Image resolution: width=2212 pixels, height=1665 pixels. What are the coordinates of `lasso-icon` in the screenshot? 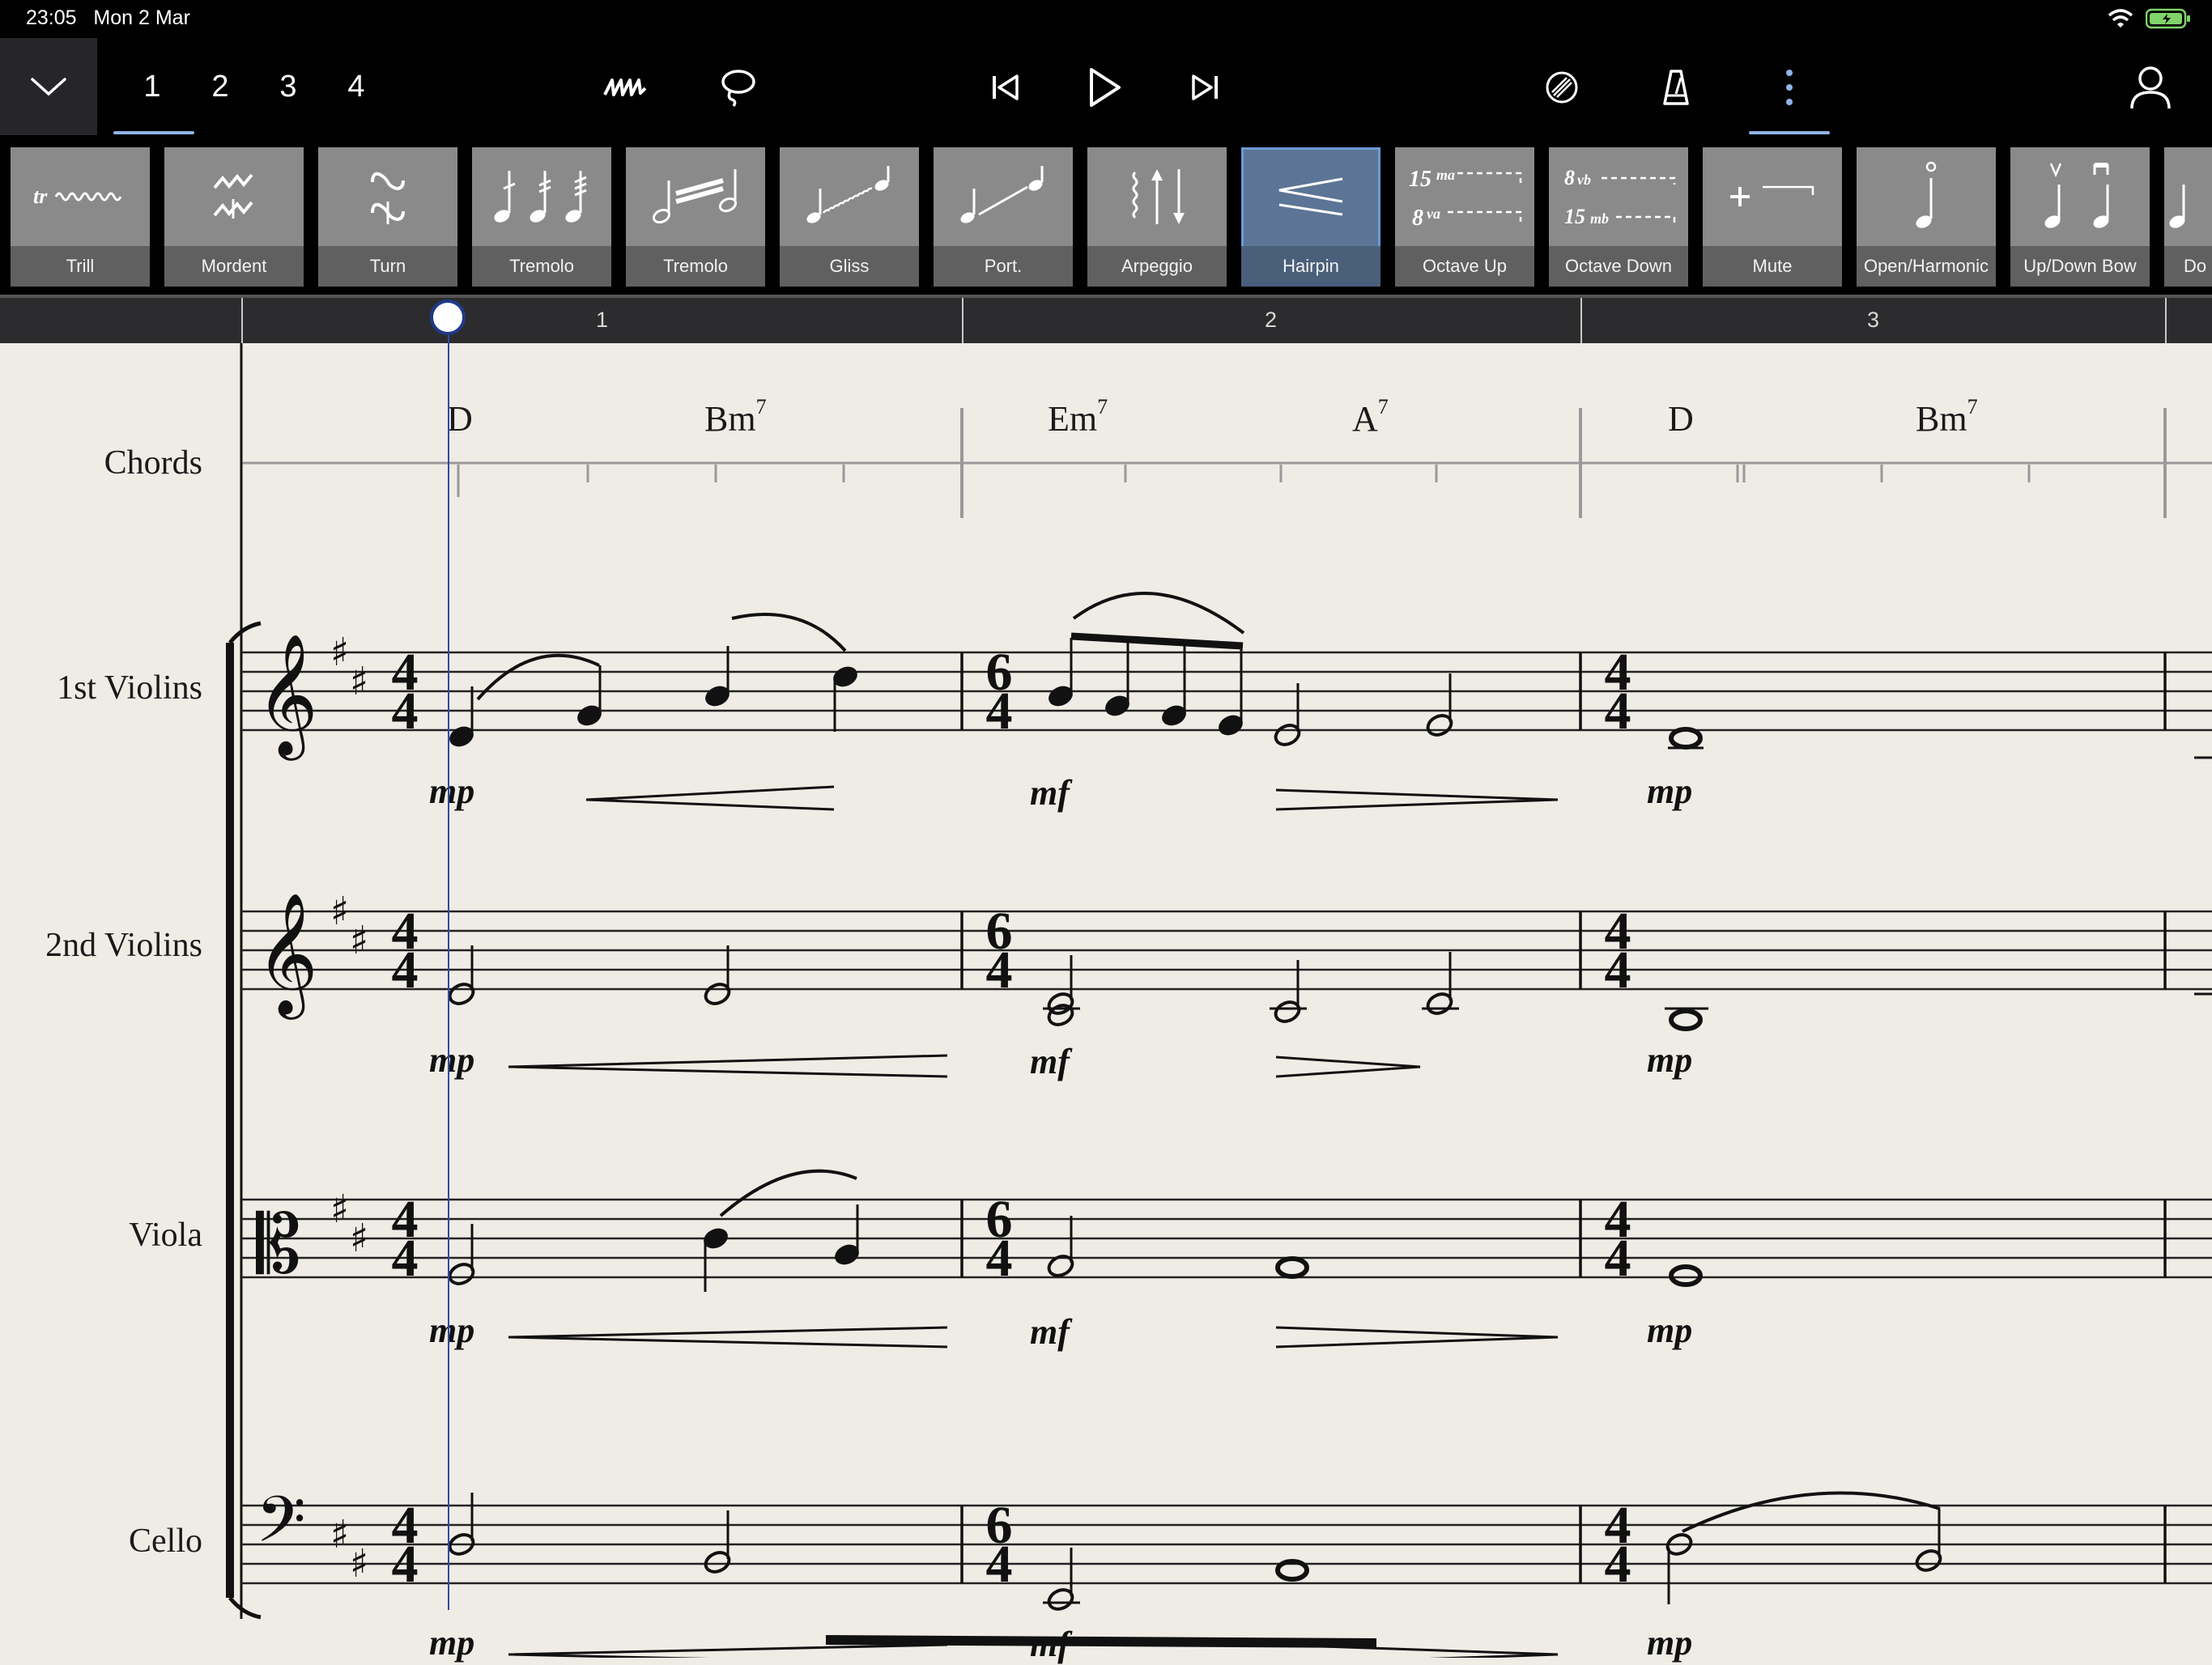 It's located at (738, 88).